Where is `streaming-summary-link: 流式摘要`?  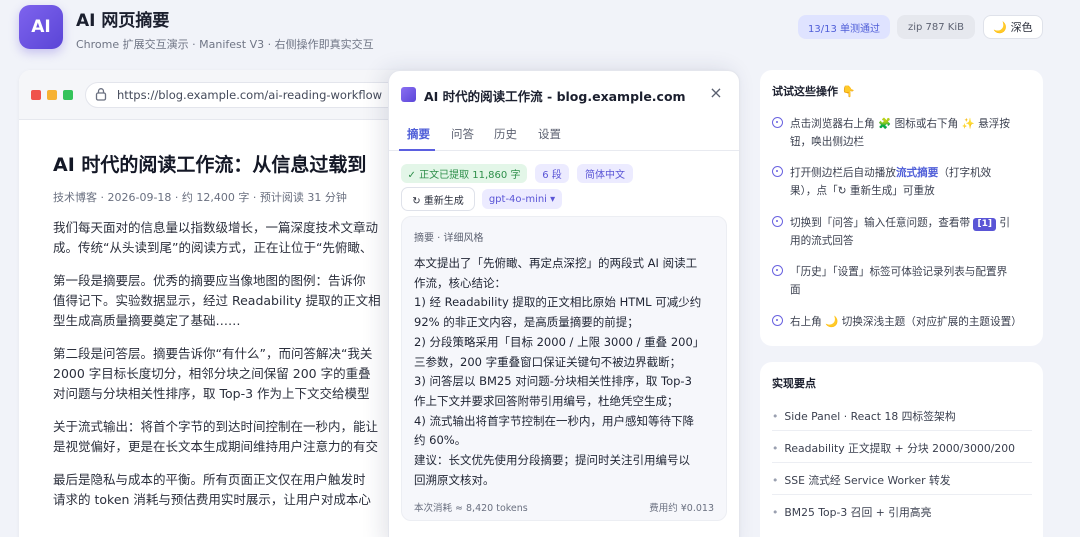
streaming-summary-link: 流式摘要 is located at coordinates (917, 173).